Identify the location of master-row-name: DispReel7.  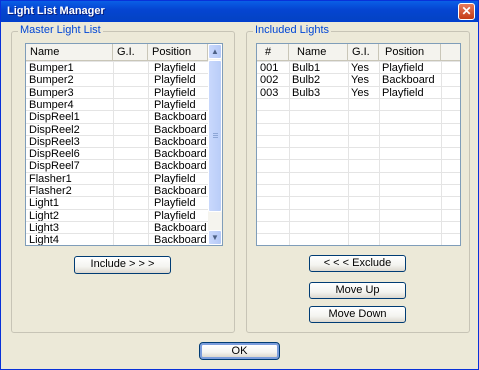
(54, 166).